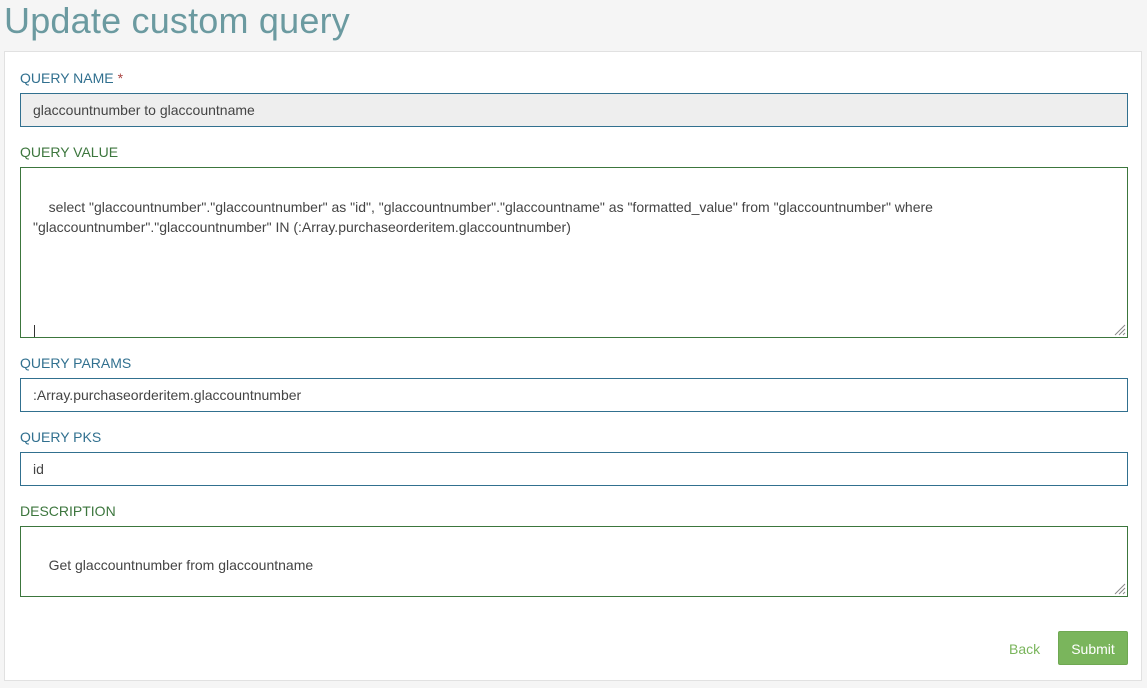 The image size is (1147, 688). I want to click on query-name-label-text: QUERY NAME, so click(67, 78).